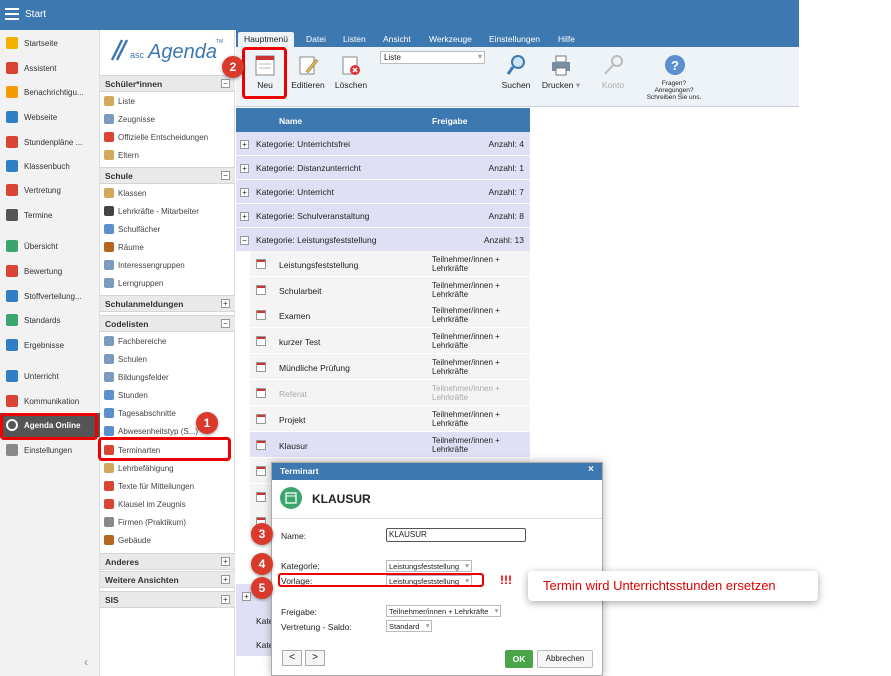  What do you see at coordinates (167, 377) in the screenshot?
I see `module-item-12: Bildungsfelder` at bounding box center [167, 377].